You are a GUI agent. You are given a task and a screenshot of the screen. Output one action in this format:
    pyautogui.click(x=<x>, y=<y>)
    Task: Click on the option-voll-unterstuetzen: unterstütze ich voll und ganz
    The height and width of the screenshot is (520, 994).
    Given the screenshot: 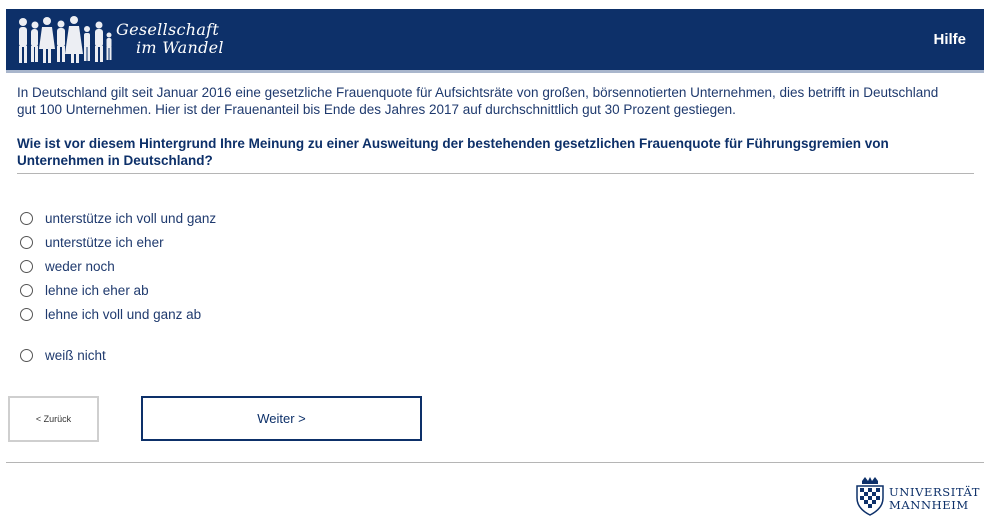 What is the action you would take?
    pyautogui.click(x=118, y=218)
    